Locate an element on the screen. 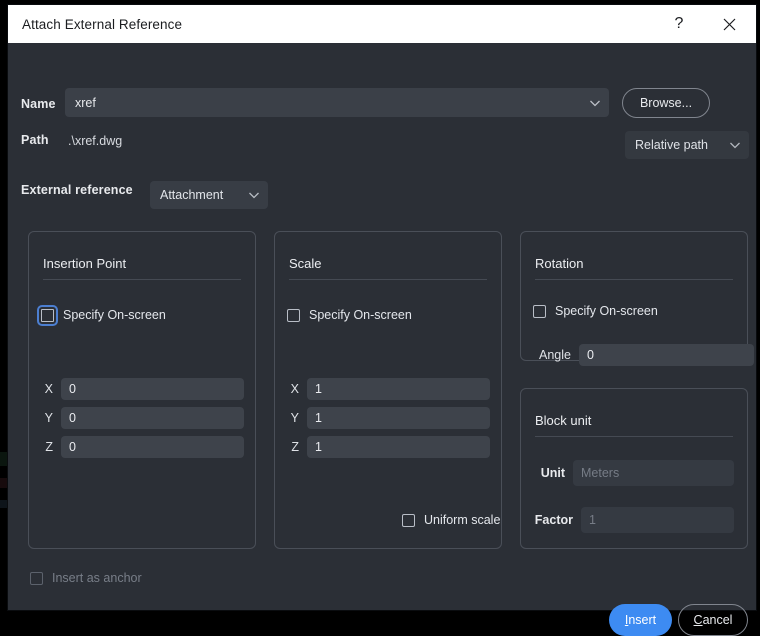 The width and height of the screenshot is (760, 636). rotation-angle-label: Angle is located at coordinates (552, 355).